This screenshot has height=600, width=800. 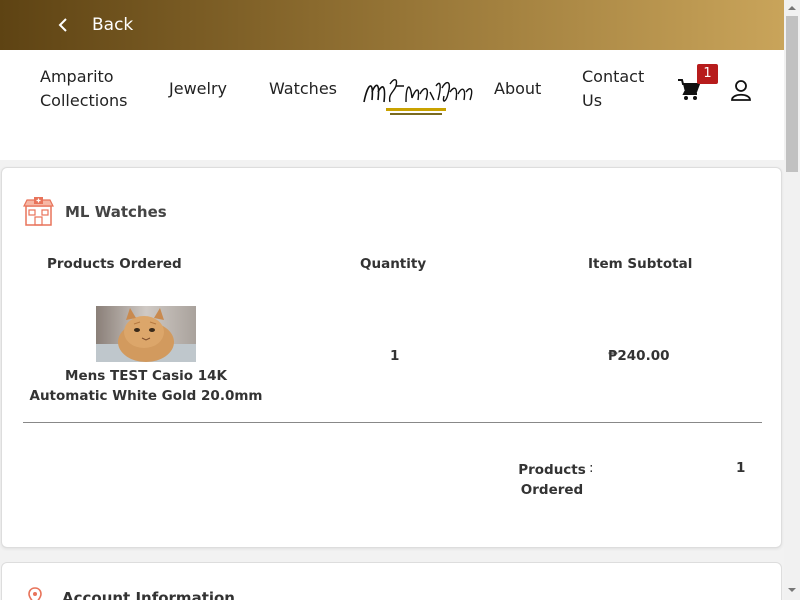 I want to click on nav-jewelry: Jewelry, so click(x=198, y=89).